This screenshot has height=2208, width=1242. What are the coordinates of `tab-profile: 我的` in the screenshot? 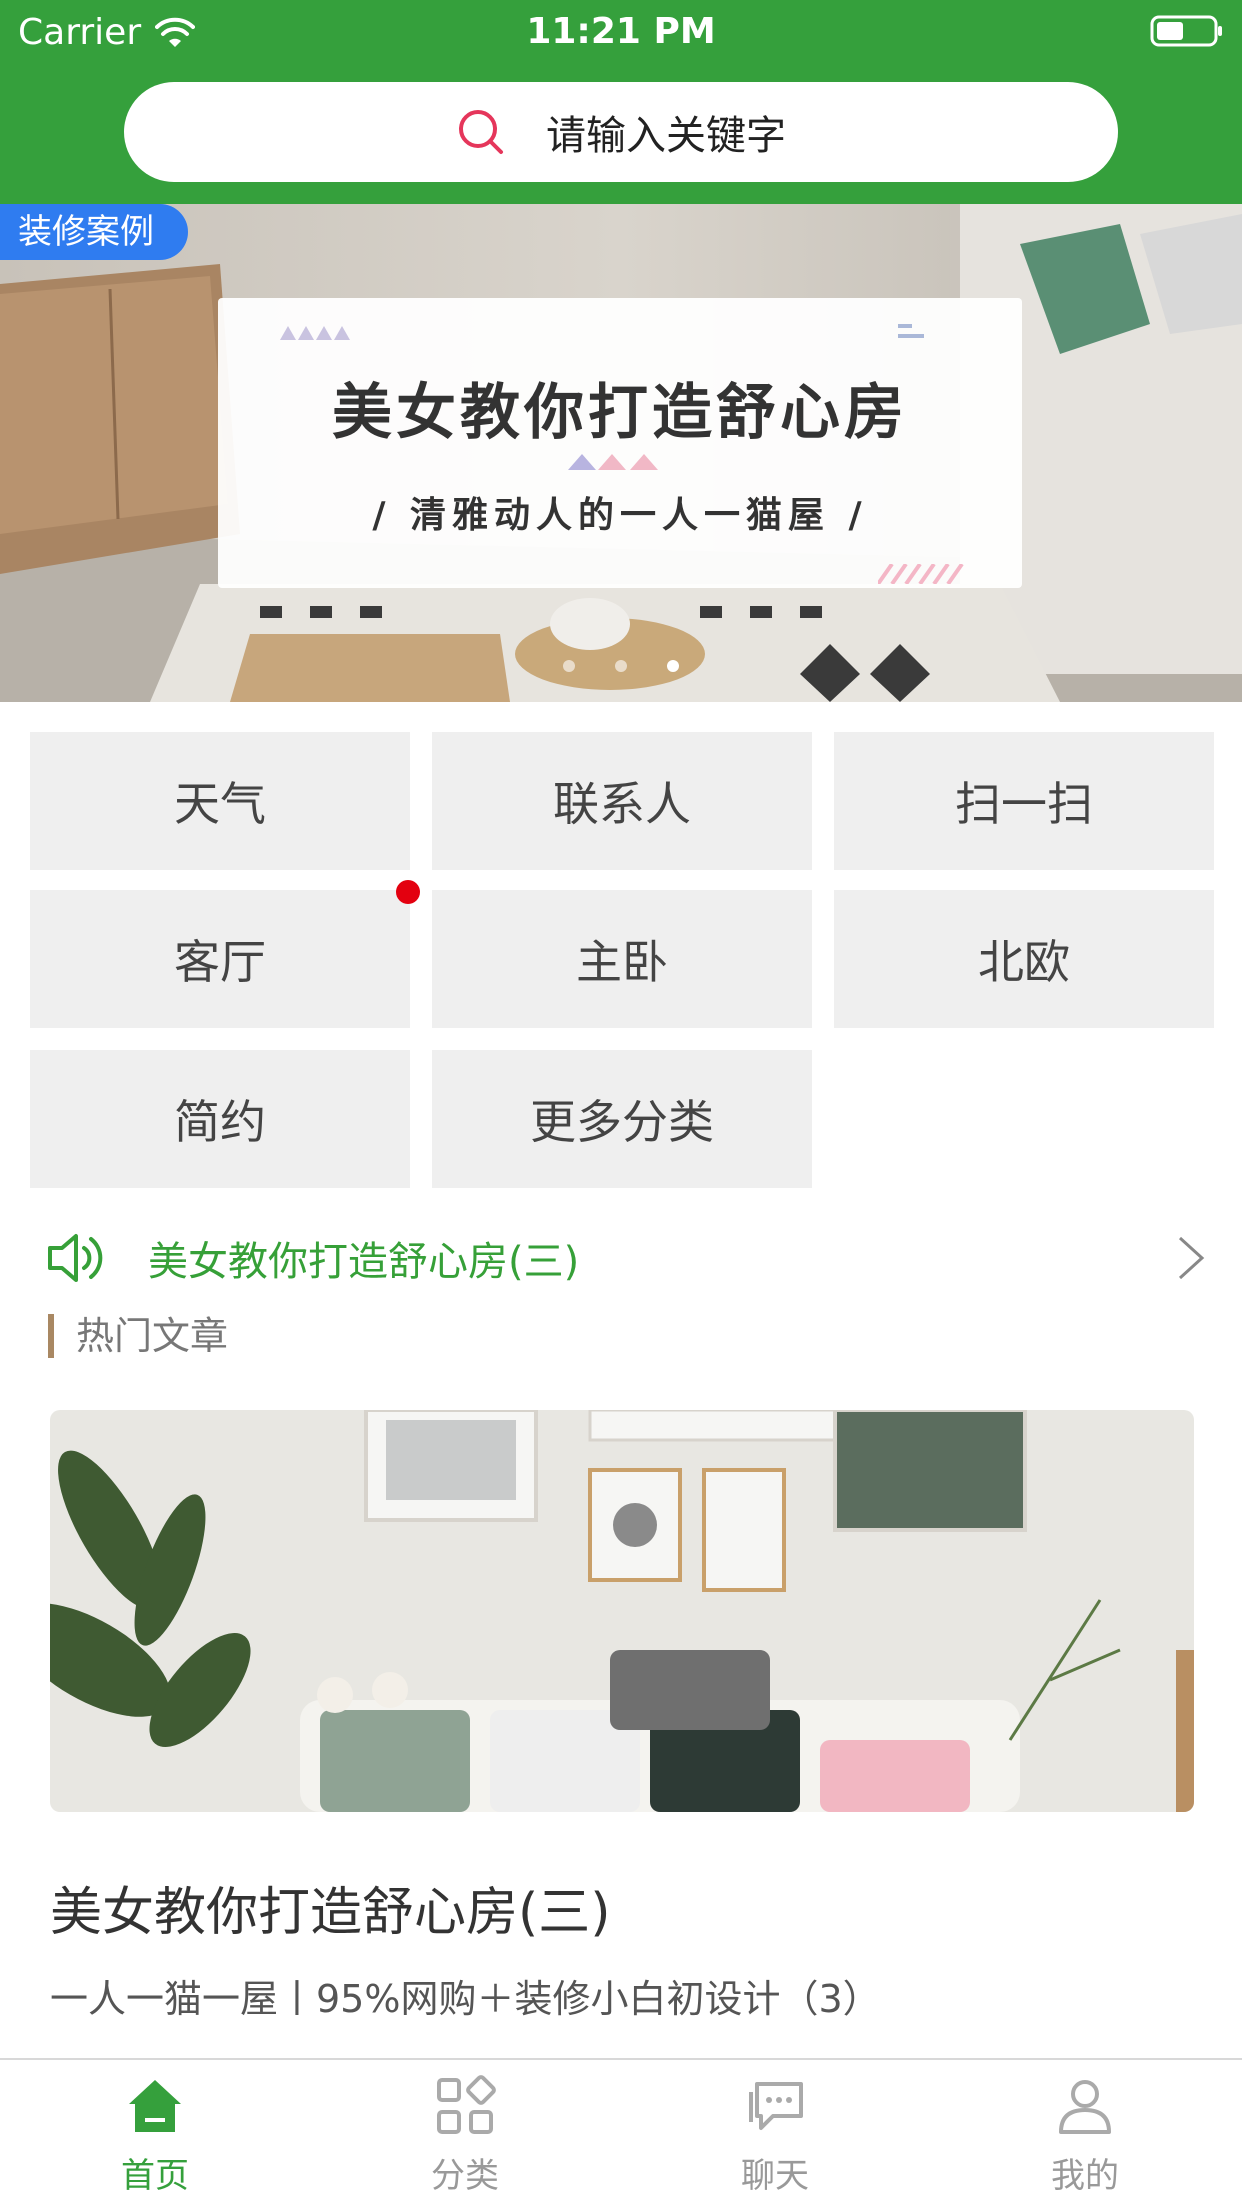 It's located at (1085, 2139).